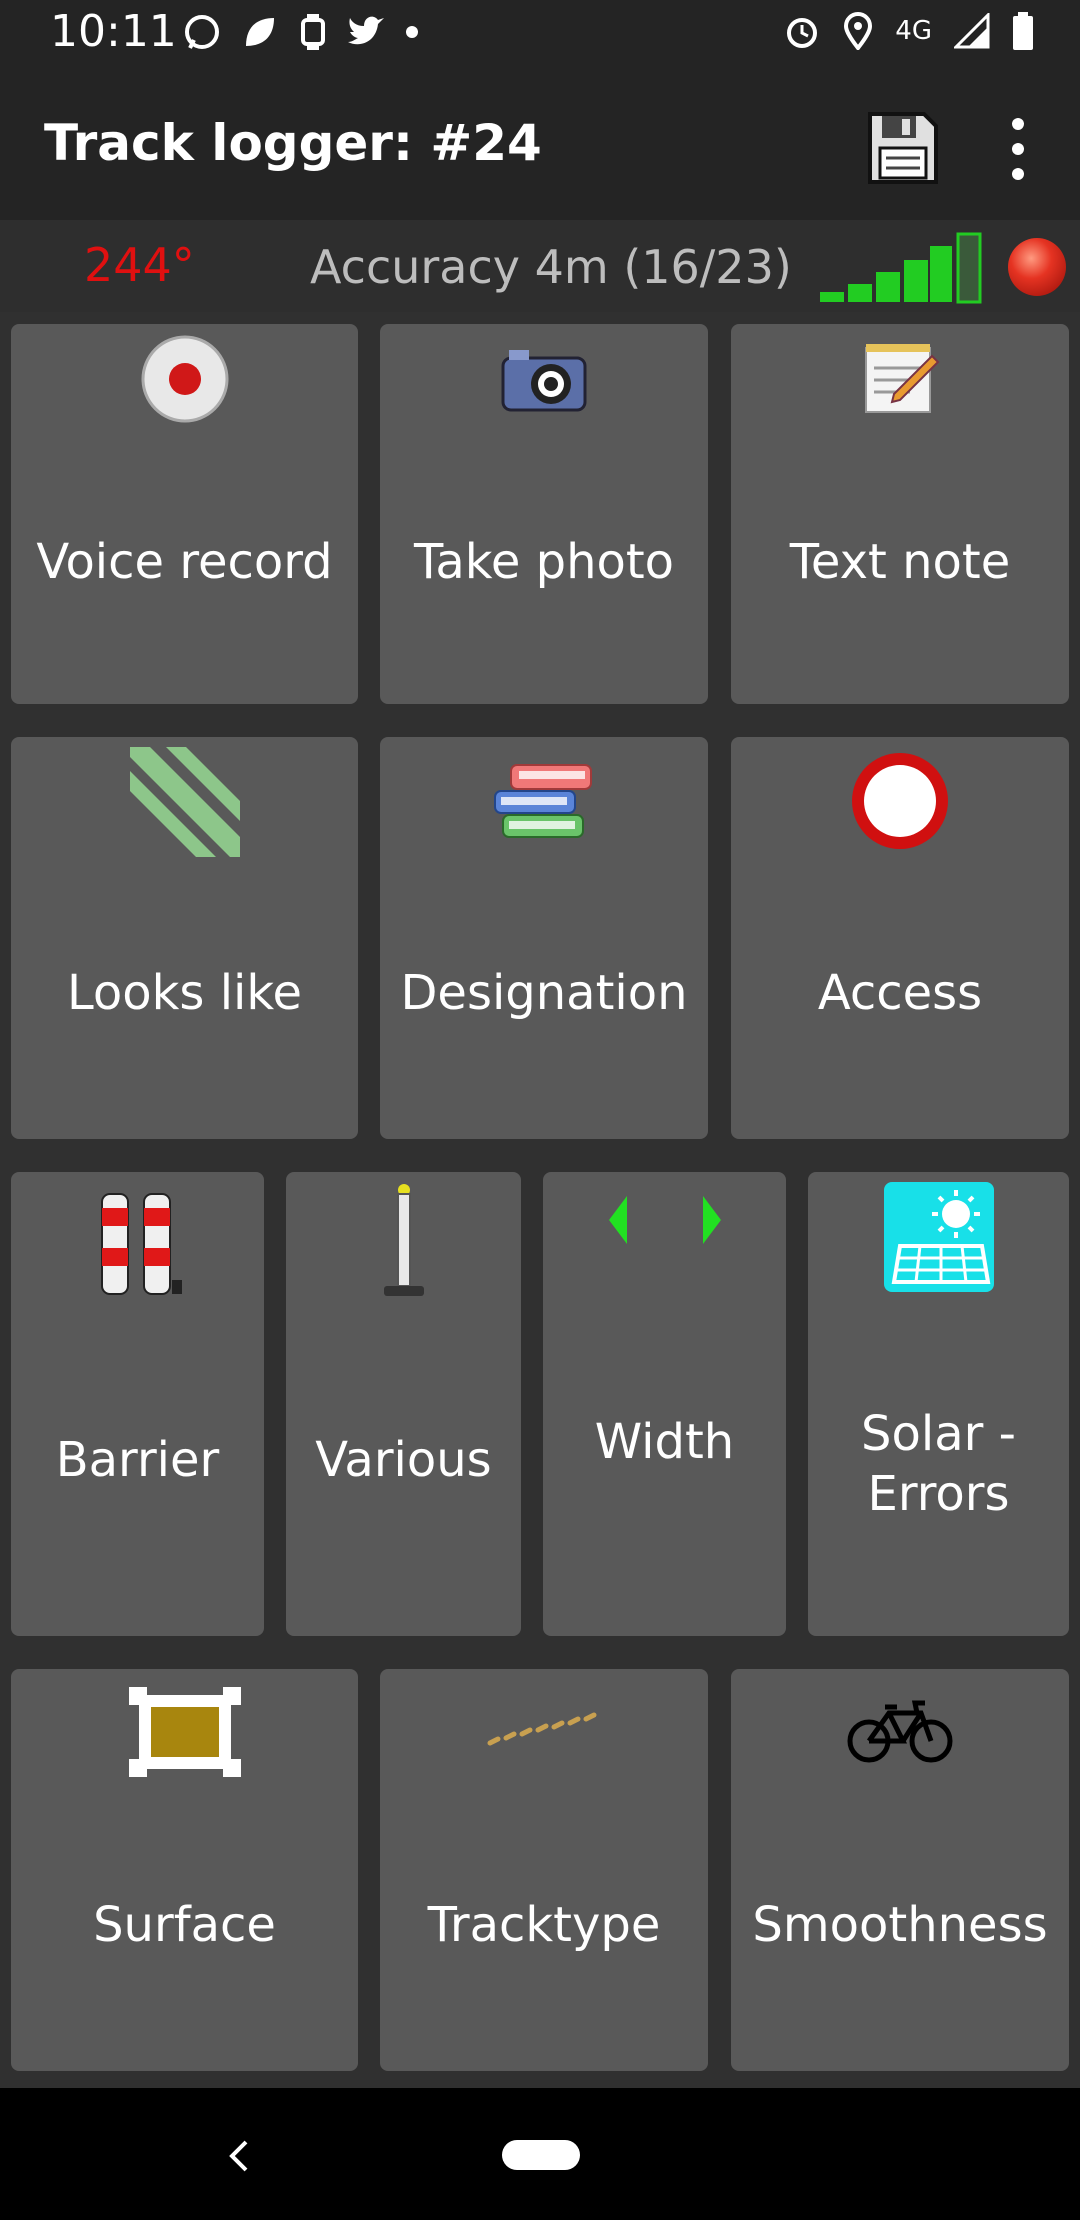 The width and height of the screenshot is (1080, 2220). What do you see at coordinates (664, 1404) in the screenshot?
I see `width-button: Width` at bounding box center [664, 1404].